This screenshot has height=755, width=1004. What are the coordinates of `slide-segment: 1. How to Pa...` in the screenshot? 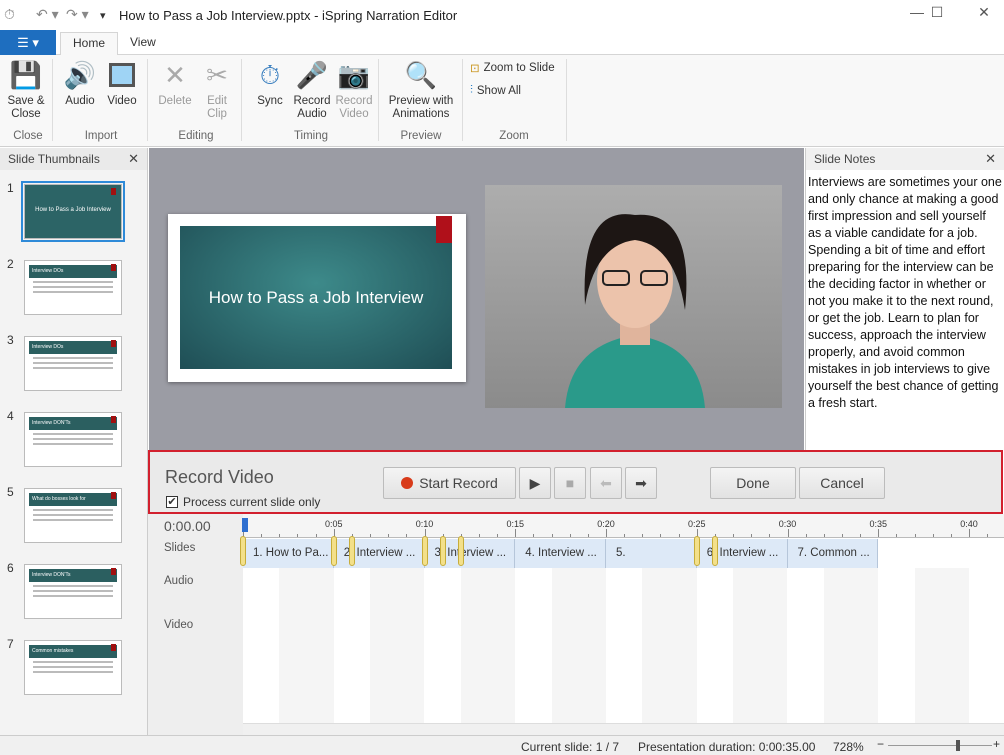 It's located at (288, 553).